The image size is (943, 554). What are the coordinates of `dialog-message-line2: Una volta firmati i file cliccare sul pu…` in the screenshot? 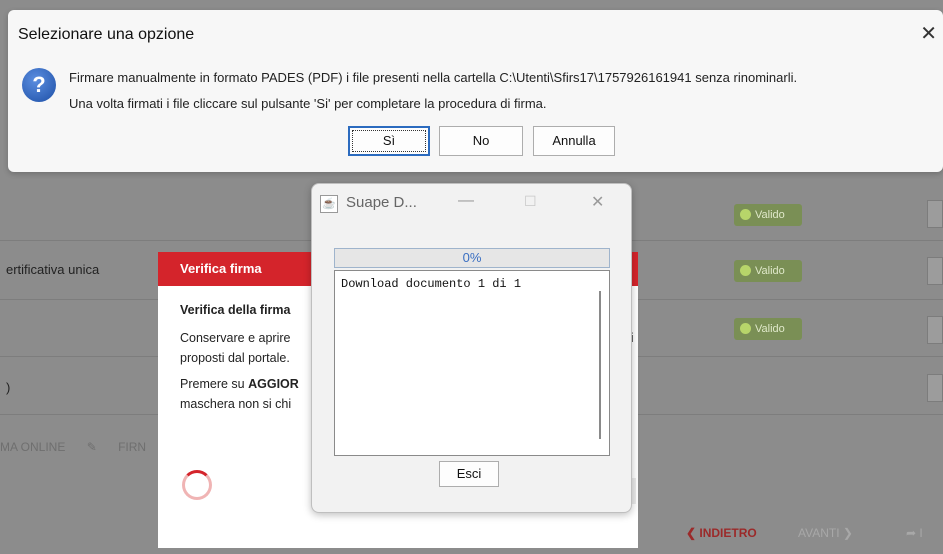 It's located at (308, 103).